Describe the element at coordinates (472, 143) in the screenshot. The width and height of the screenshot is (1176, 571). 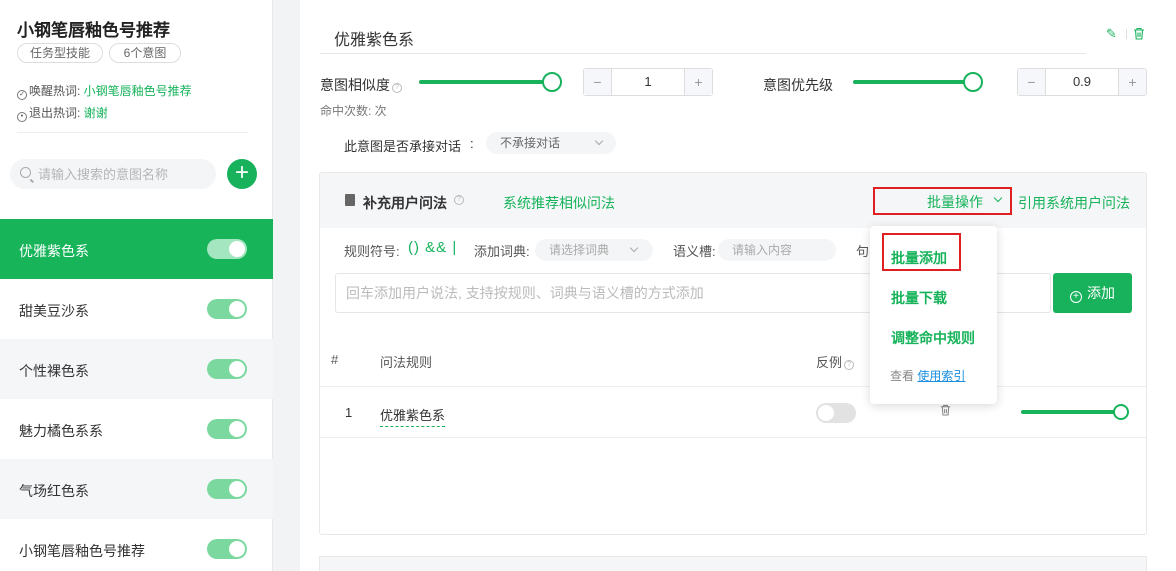
I see `dialog-continue-colon: :` at that location.